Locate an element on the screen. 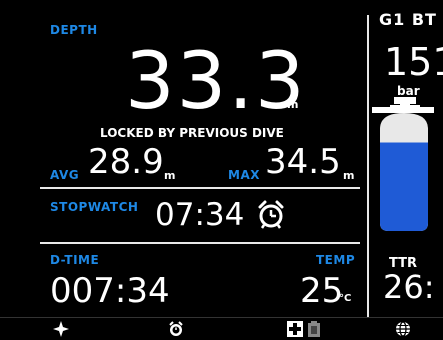 Image resolution: width=443 pixels, height=340 pixels. avg-label: AVG is located at coordinates (65, 175).